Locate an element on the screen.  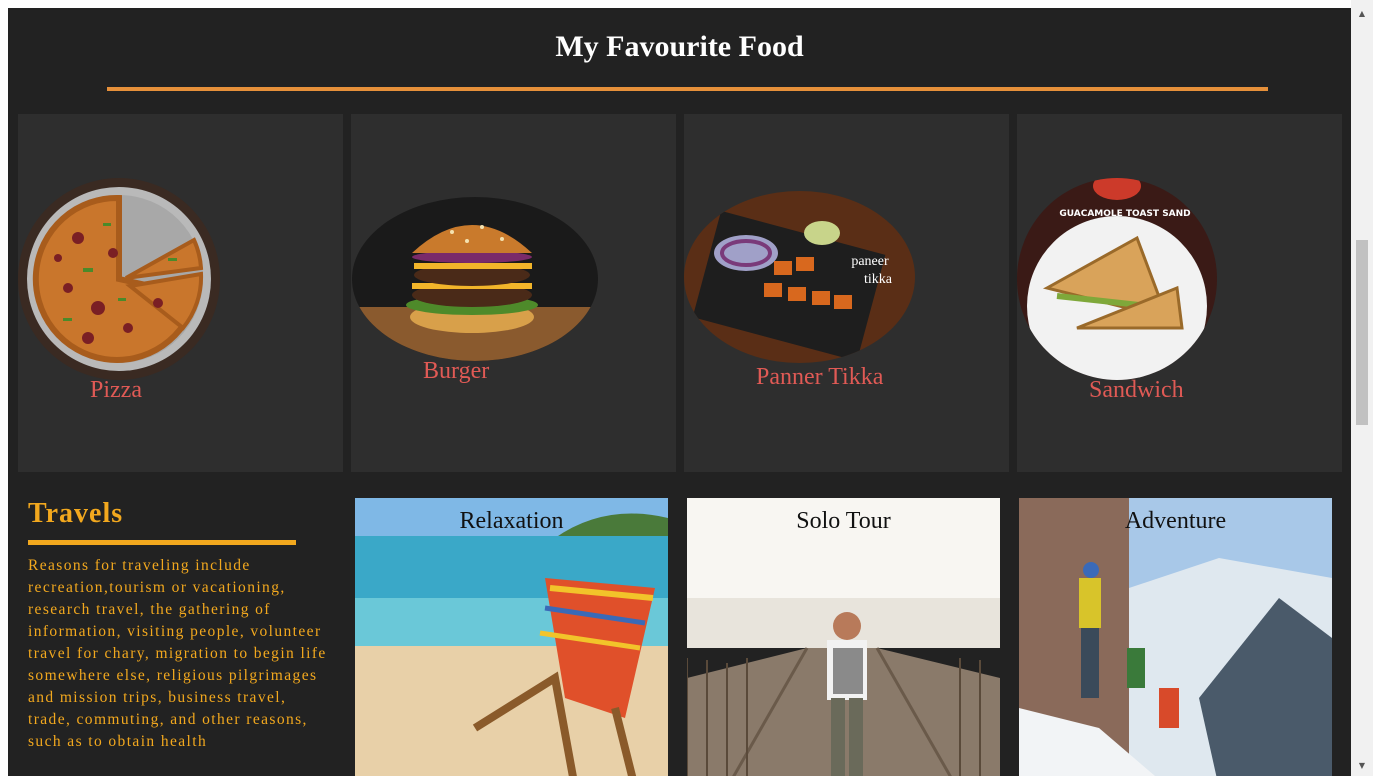
food-label-sandwich: Sandwich is located at coordinates (1136, 390).